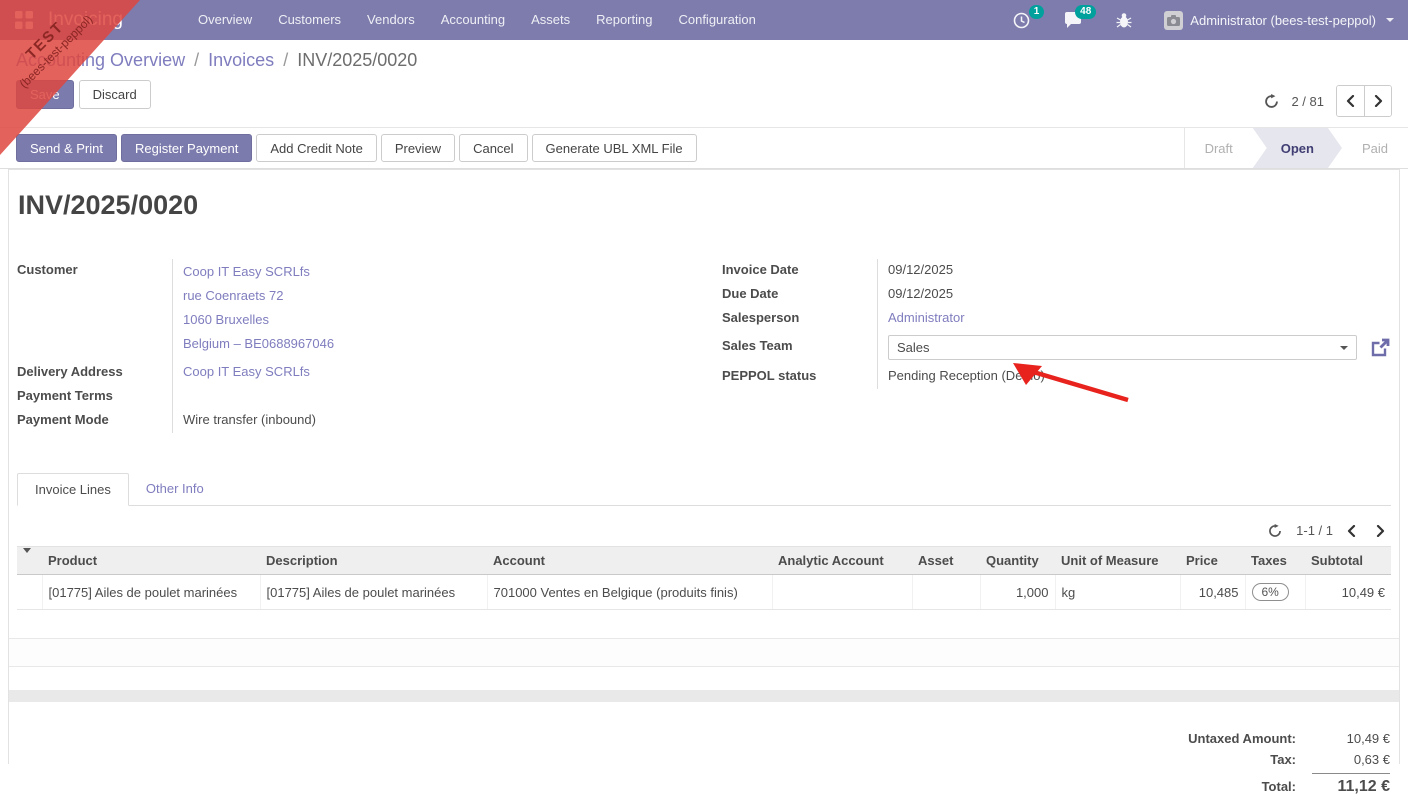 The image size is (1408, 802). I want to click on column-subtotal: Subtotal, so click(1348, 560).